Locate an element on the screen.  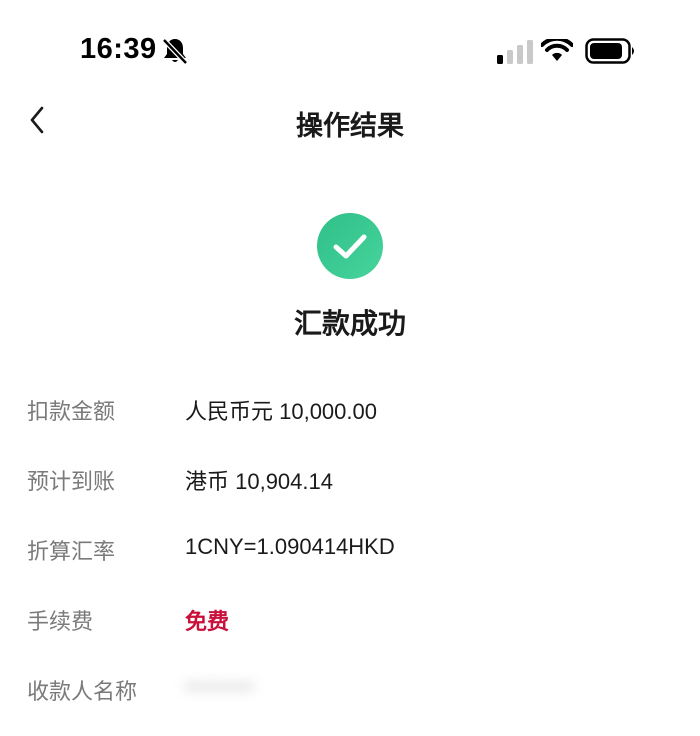
detail-label: 手续费 is located at coordinates (60, 621).